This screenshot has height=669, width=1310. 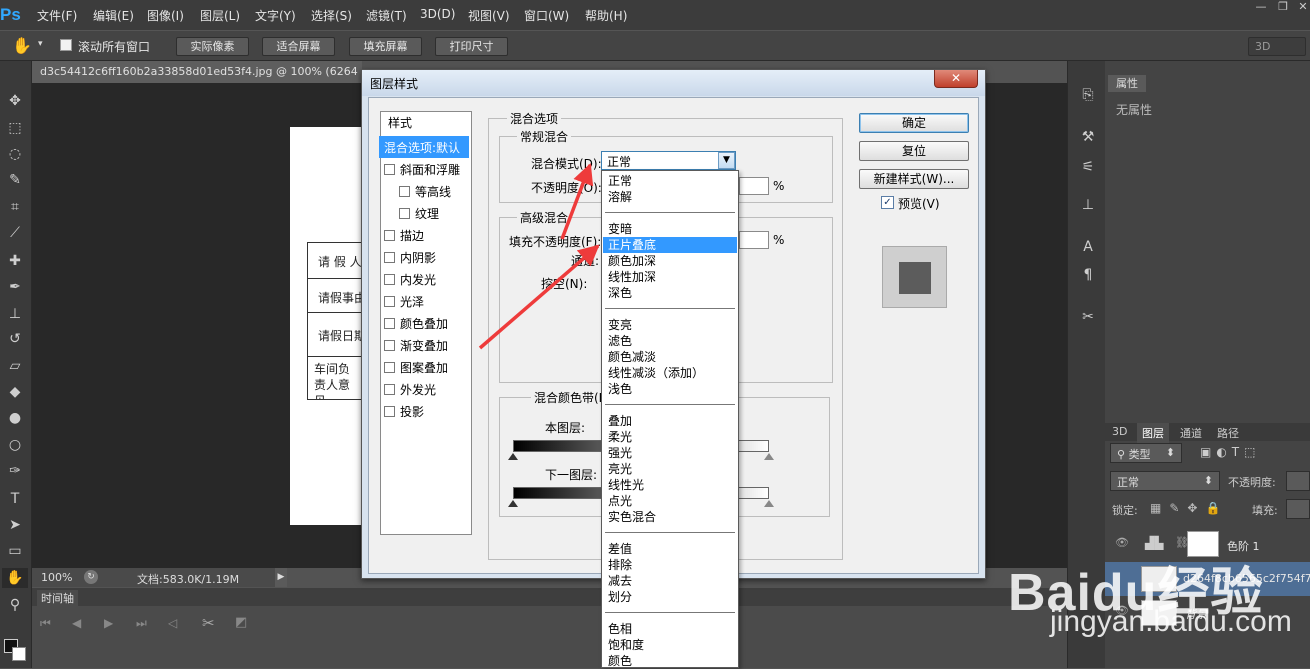 I want to click on menu-help: 帮助(H), so click(x=606, y=15).